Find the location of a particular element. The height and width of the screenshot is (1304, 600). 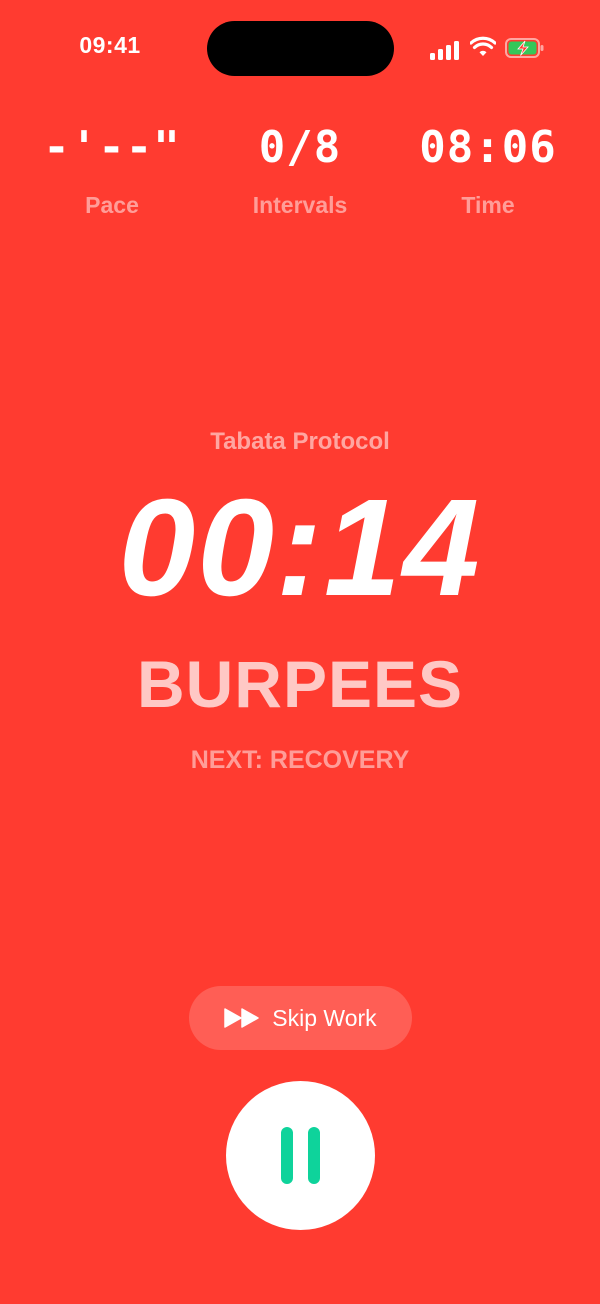

wifi-icon is located at coordinates (483, 46).